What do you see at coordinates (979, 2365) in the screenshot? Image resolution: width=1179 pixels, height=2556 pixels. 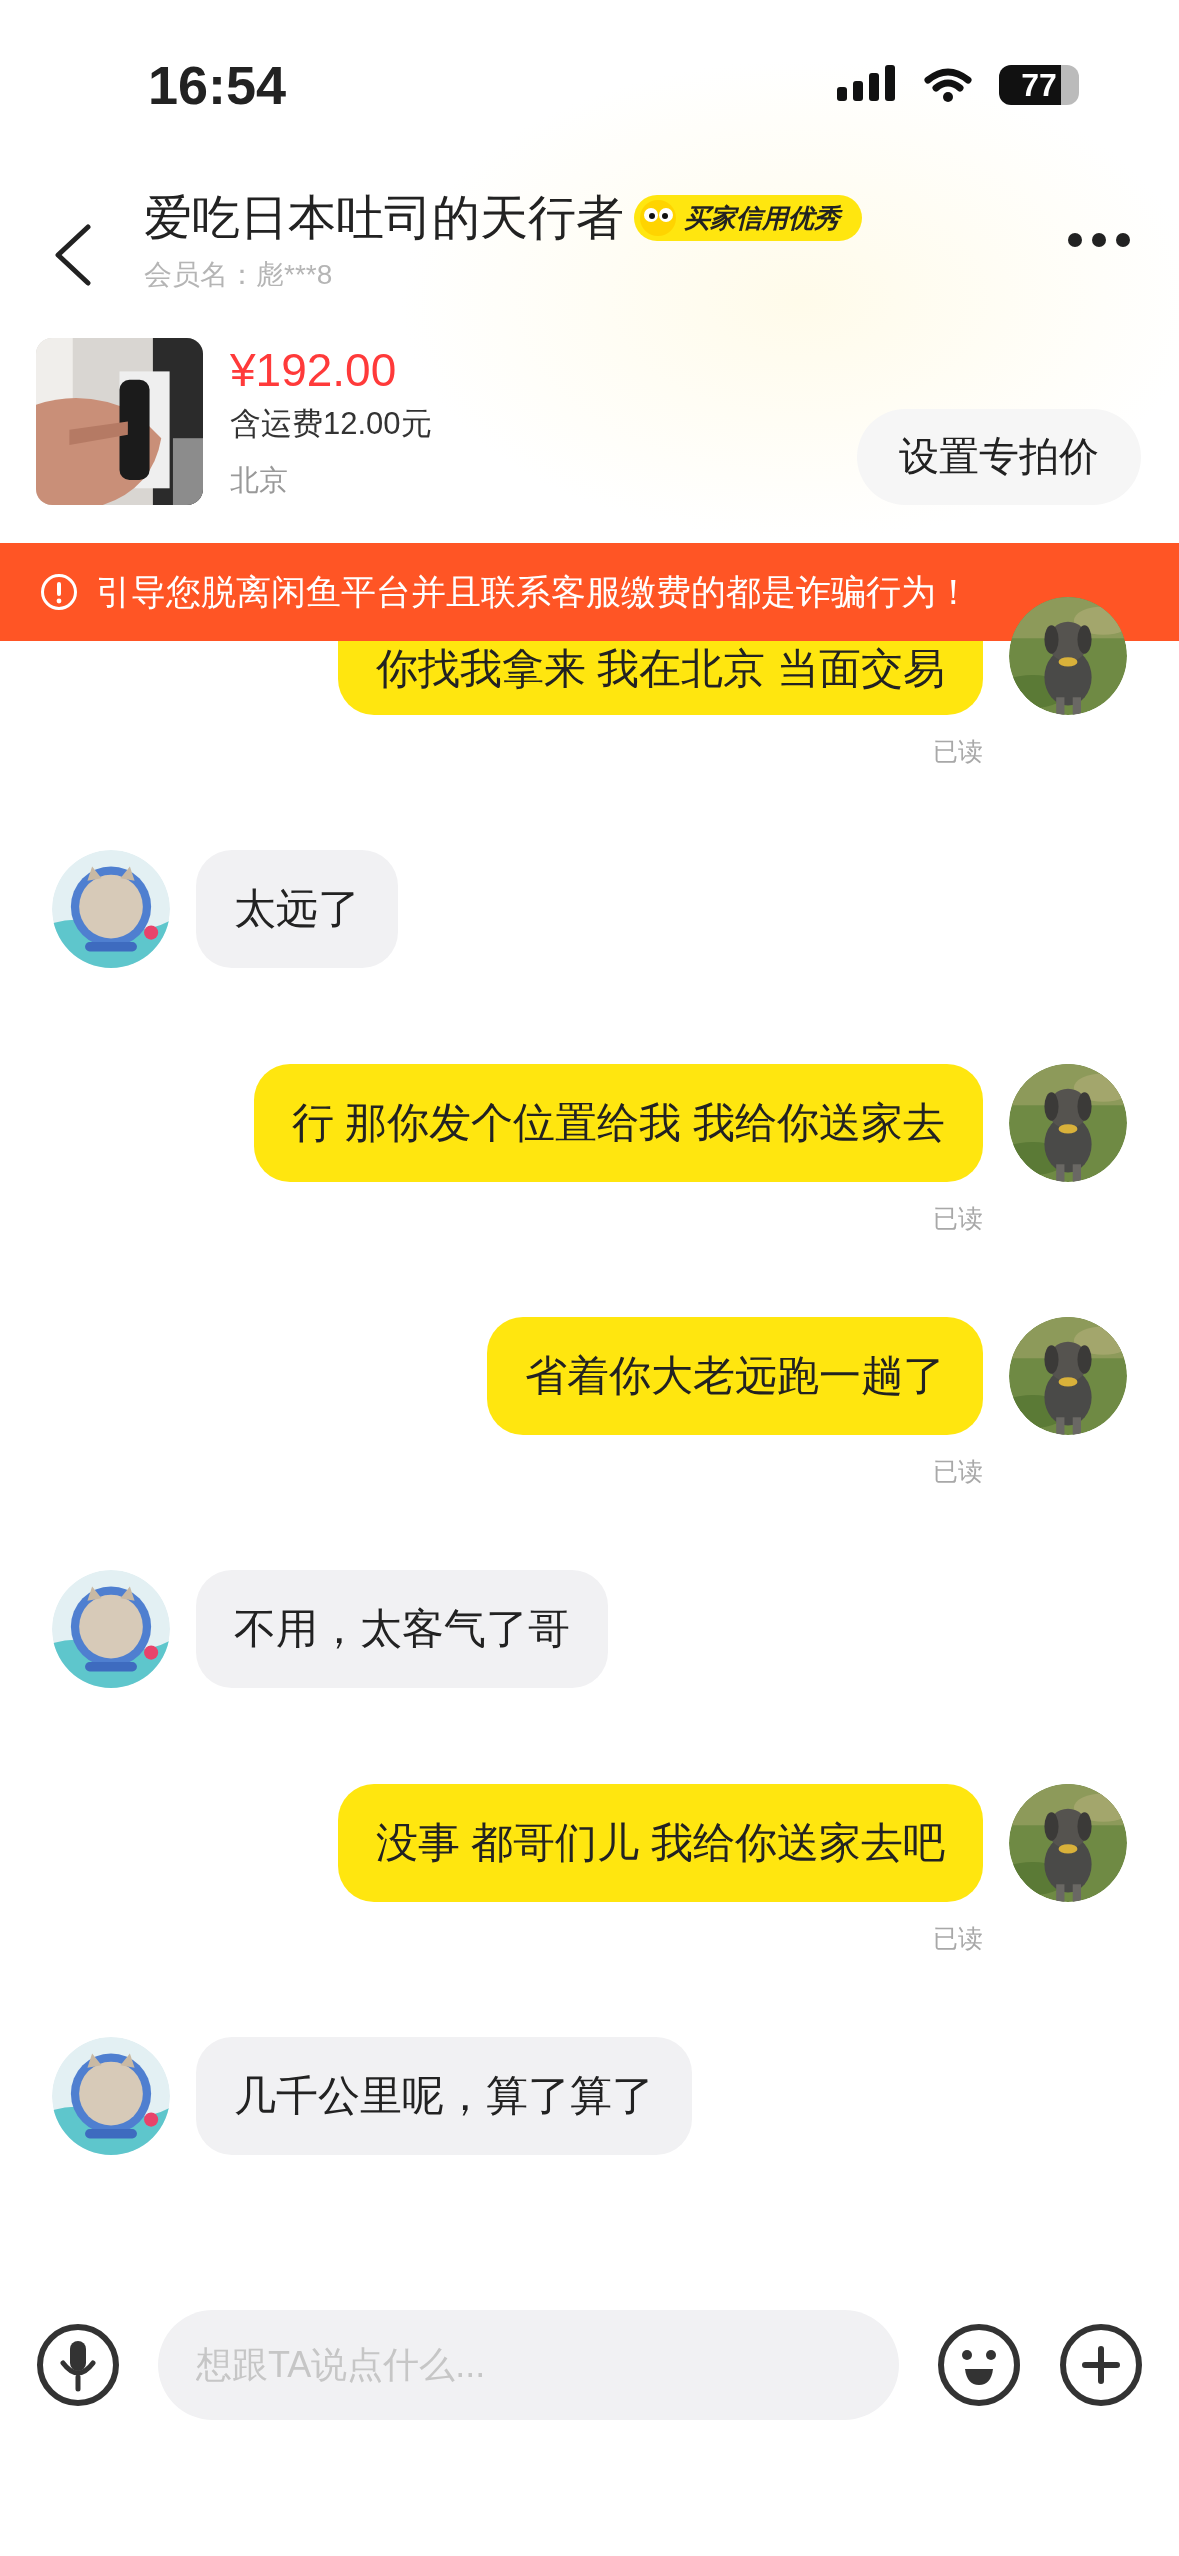 I see `emoji-icon` at bounding box center [979, 2365].